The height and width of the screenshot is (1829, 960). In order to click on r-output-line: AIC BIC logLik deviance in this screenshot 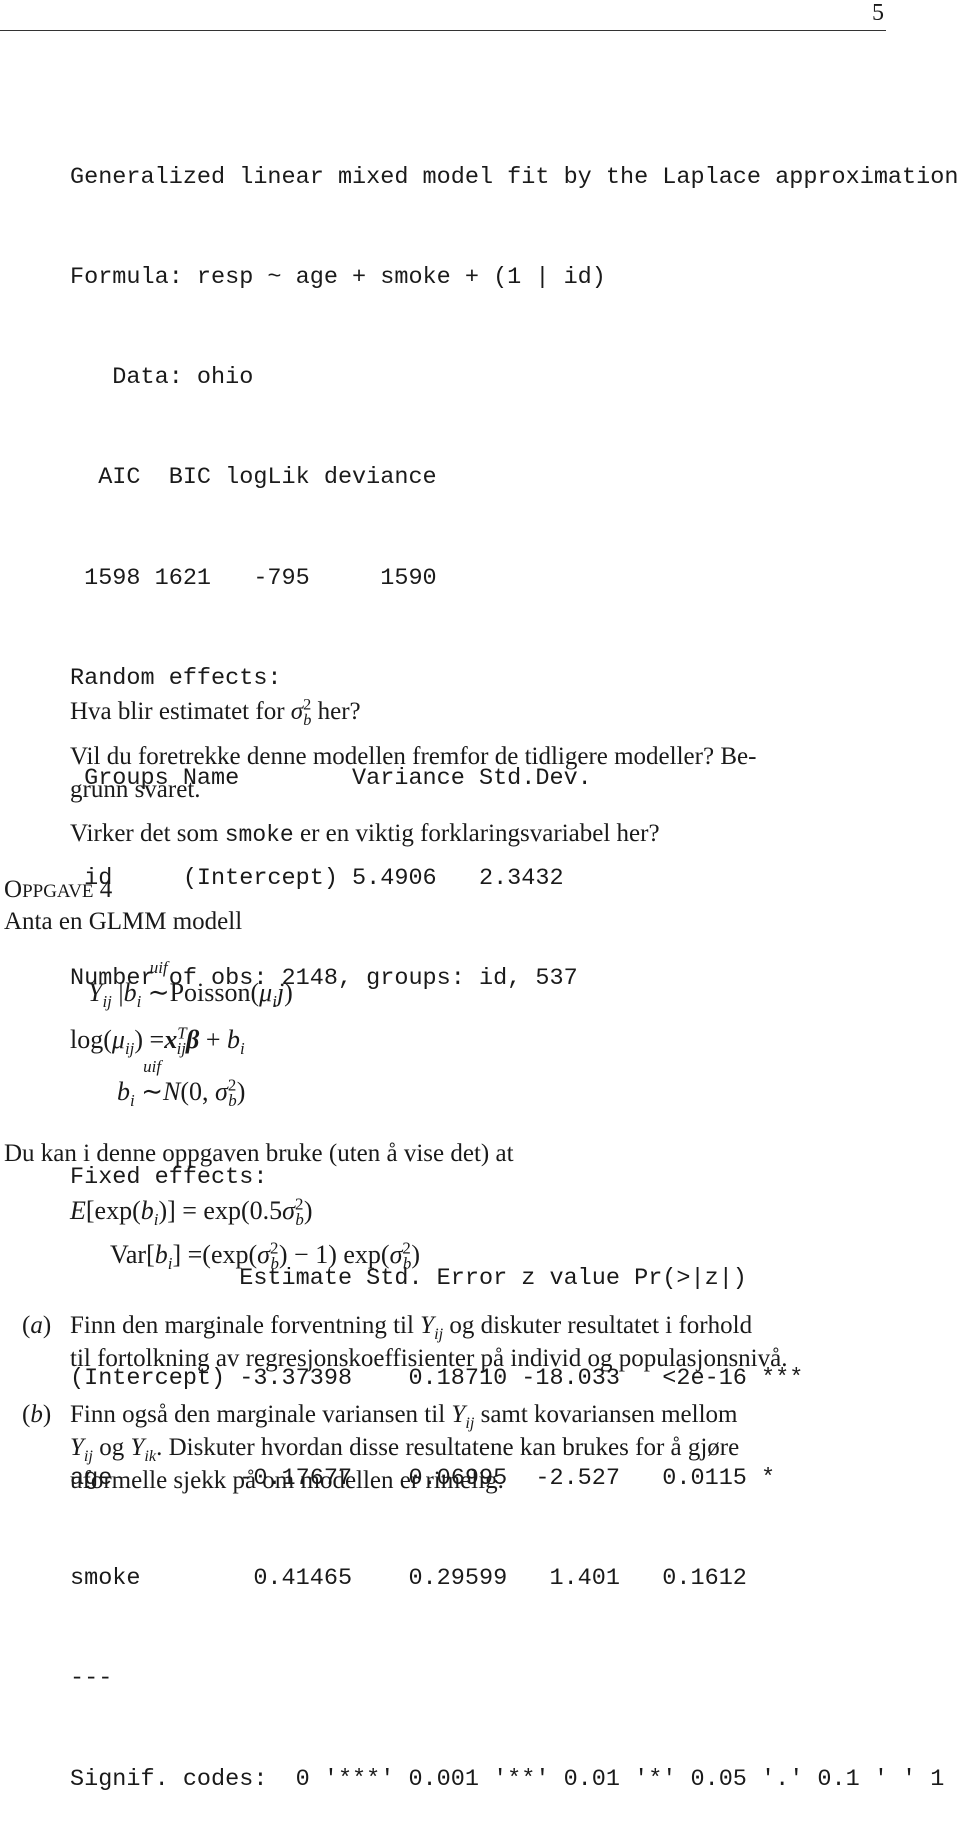, I will do `click(253, 478)`.